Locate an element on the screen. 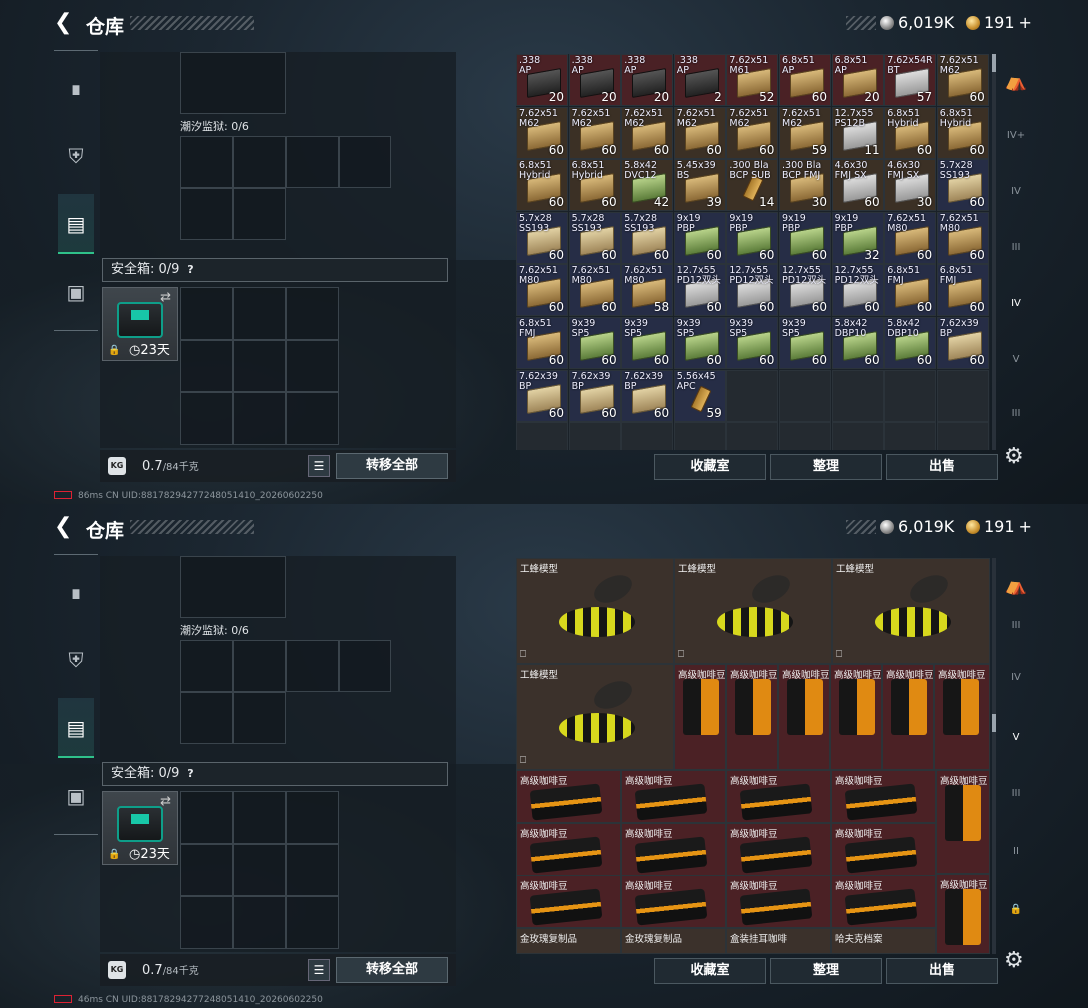 The height and width of the screenshot is (1008, 1088). swap-icon: ⇄ is located at coordinates (165, 297).